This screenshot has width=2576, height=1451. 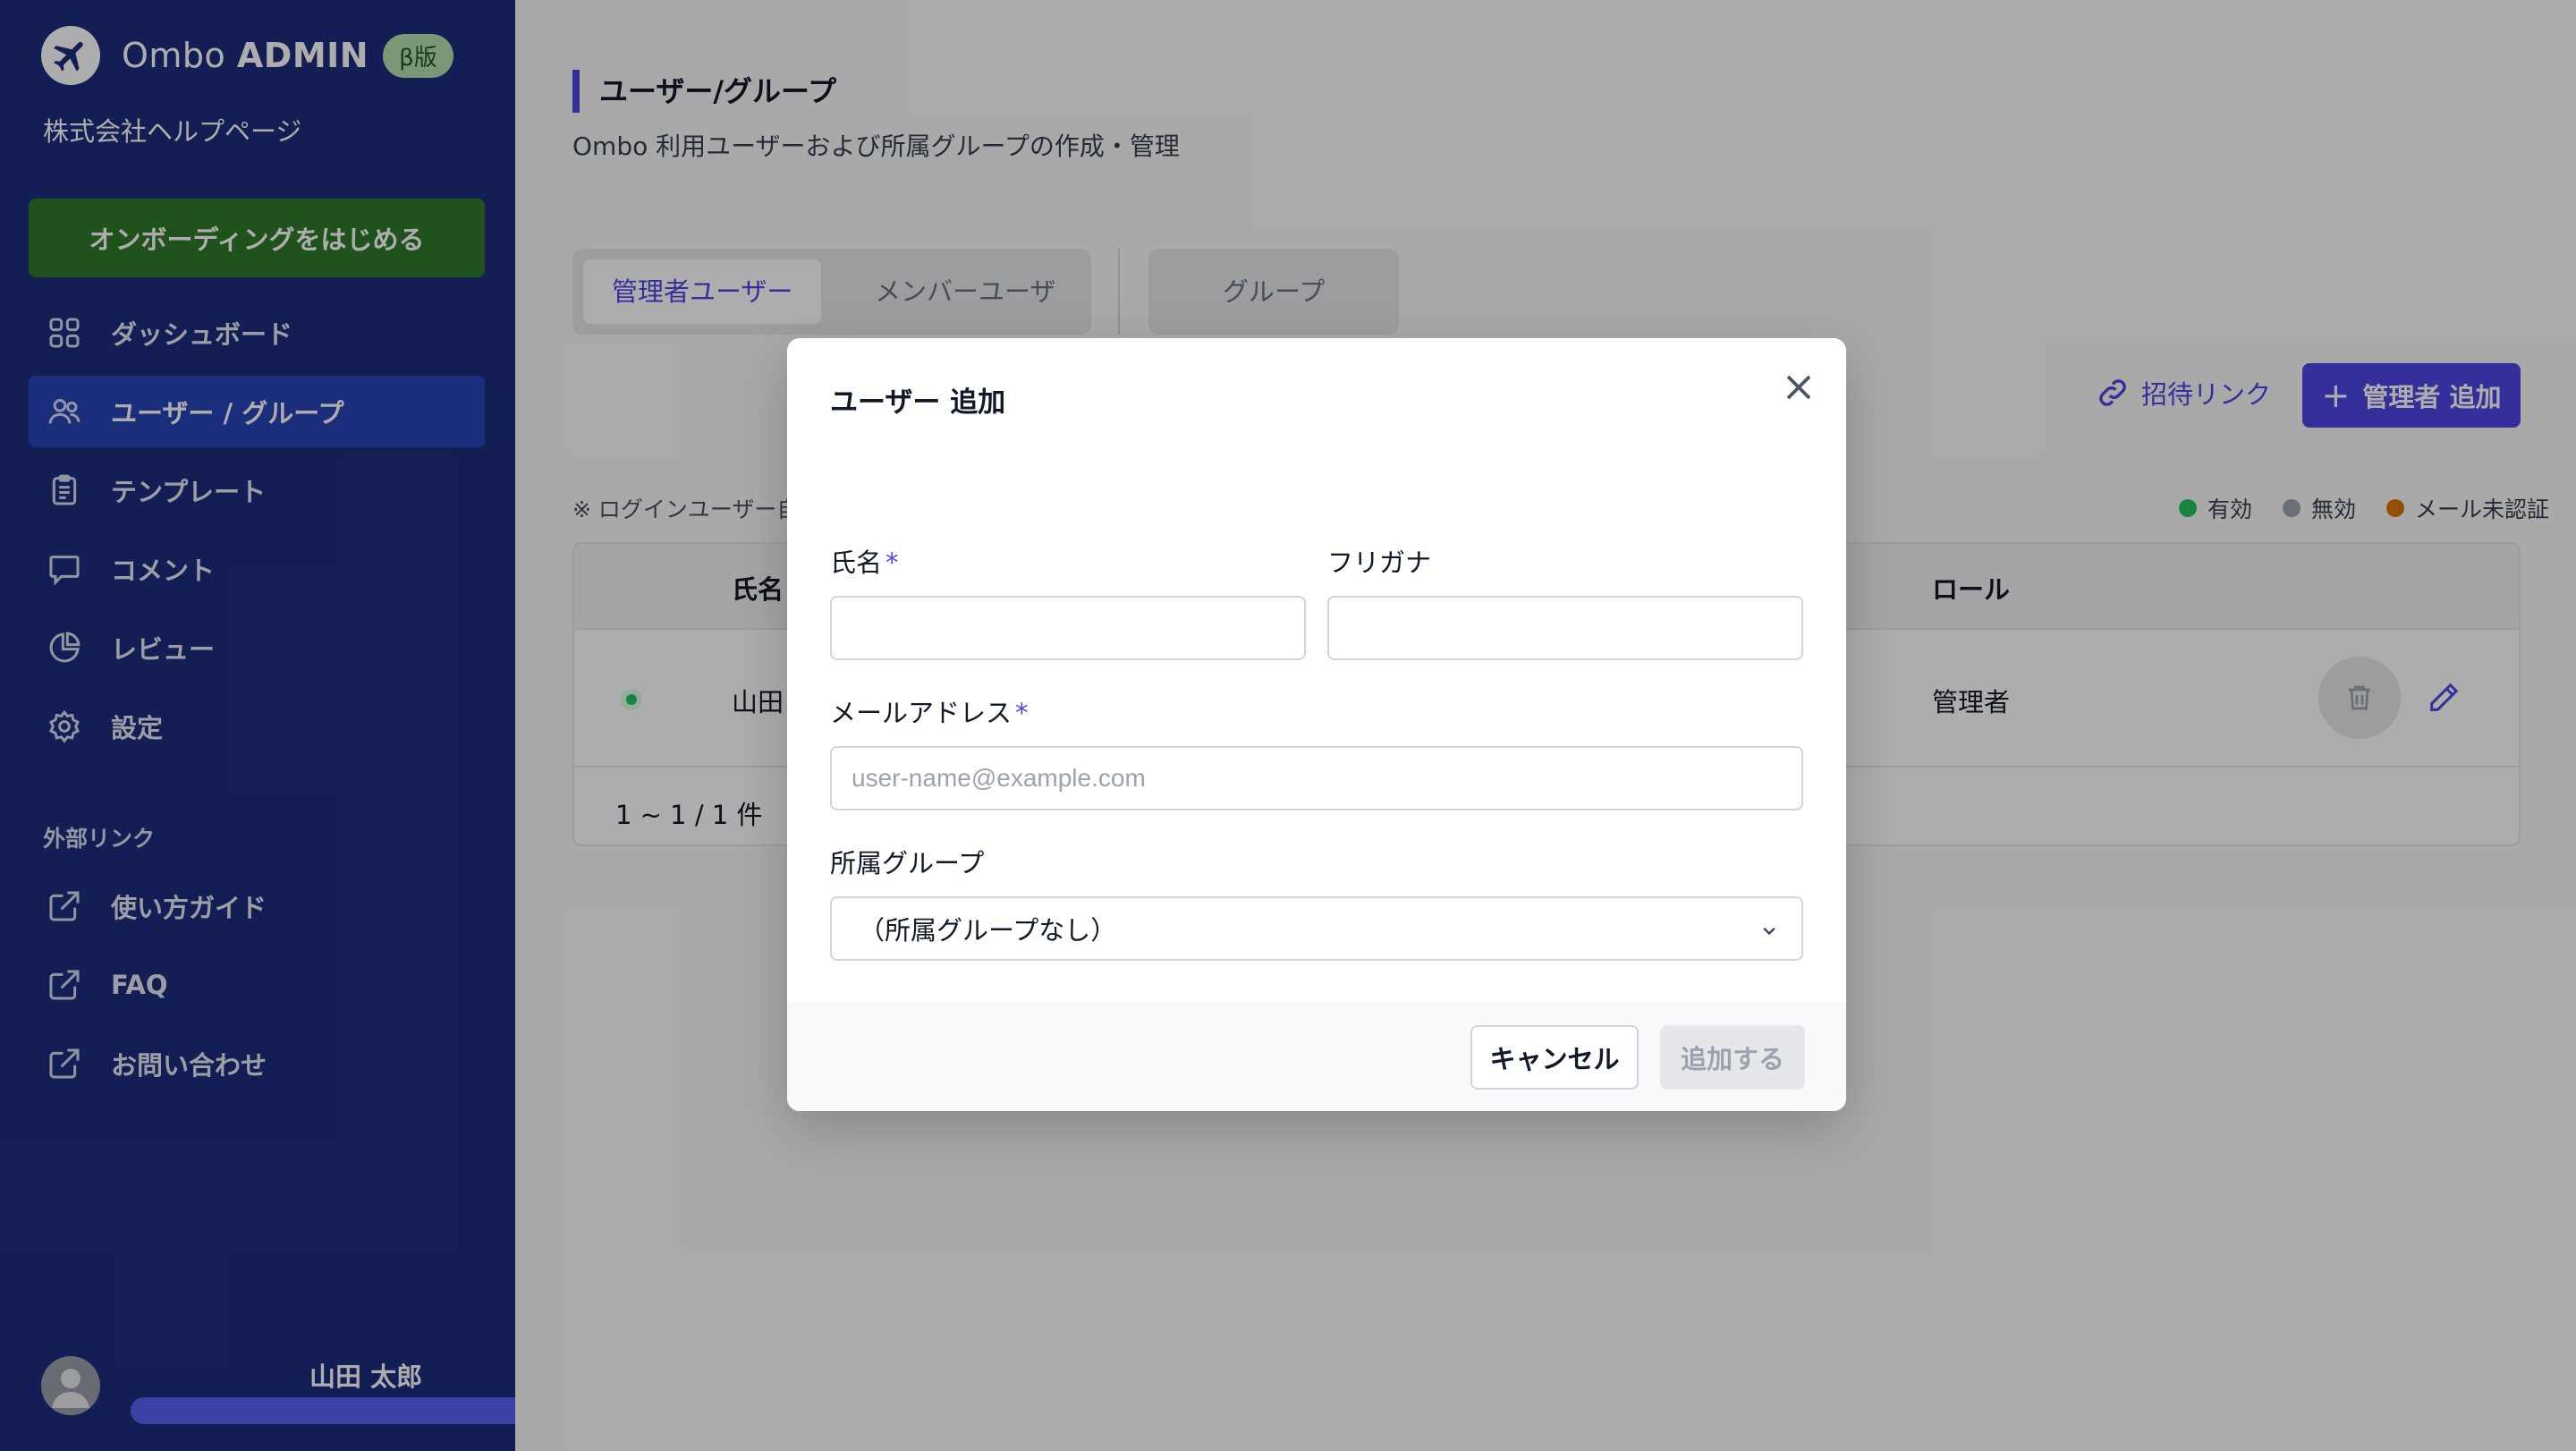 I want to click on close-icon, so click(x=1798, y=387).